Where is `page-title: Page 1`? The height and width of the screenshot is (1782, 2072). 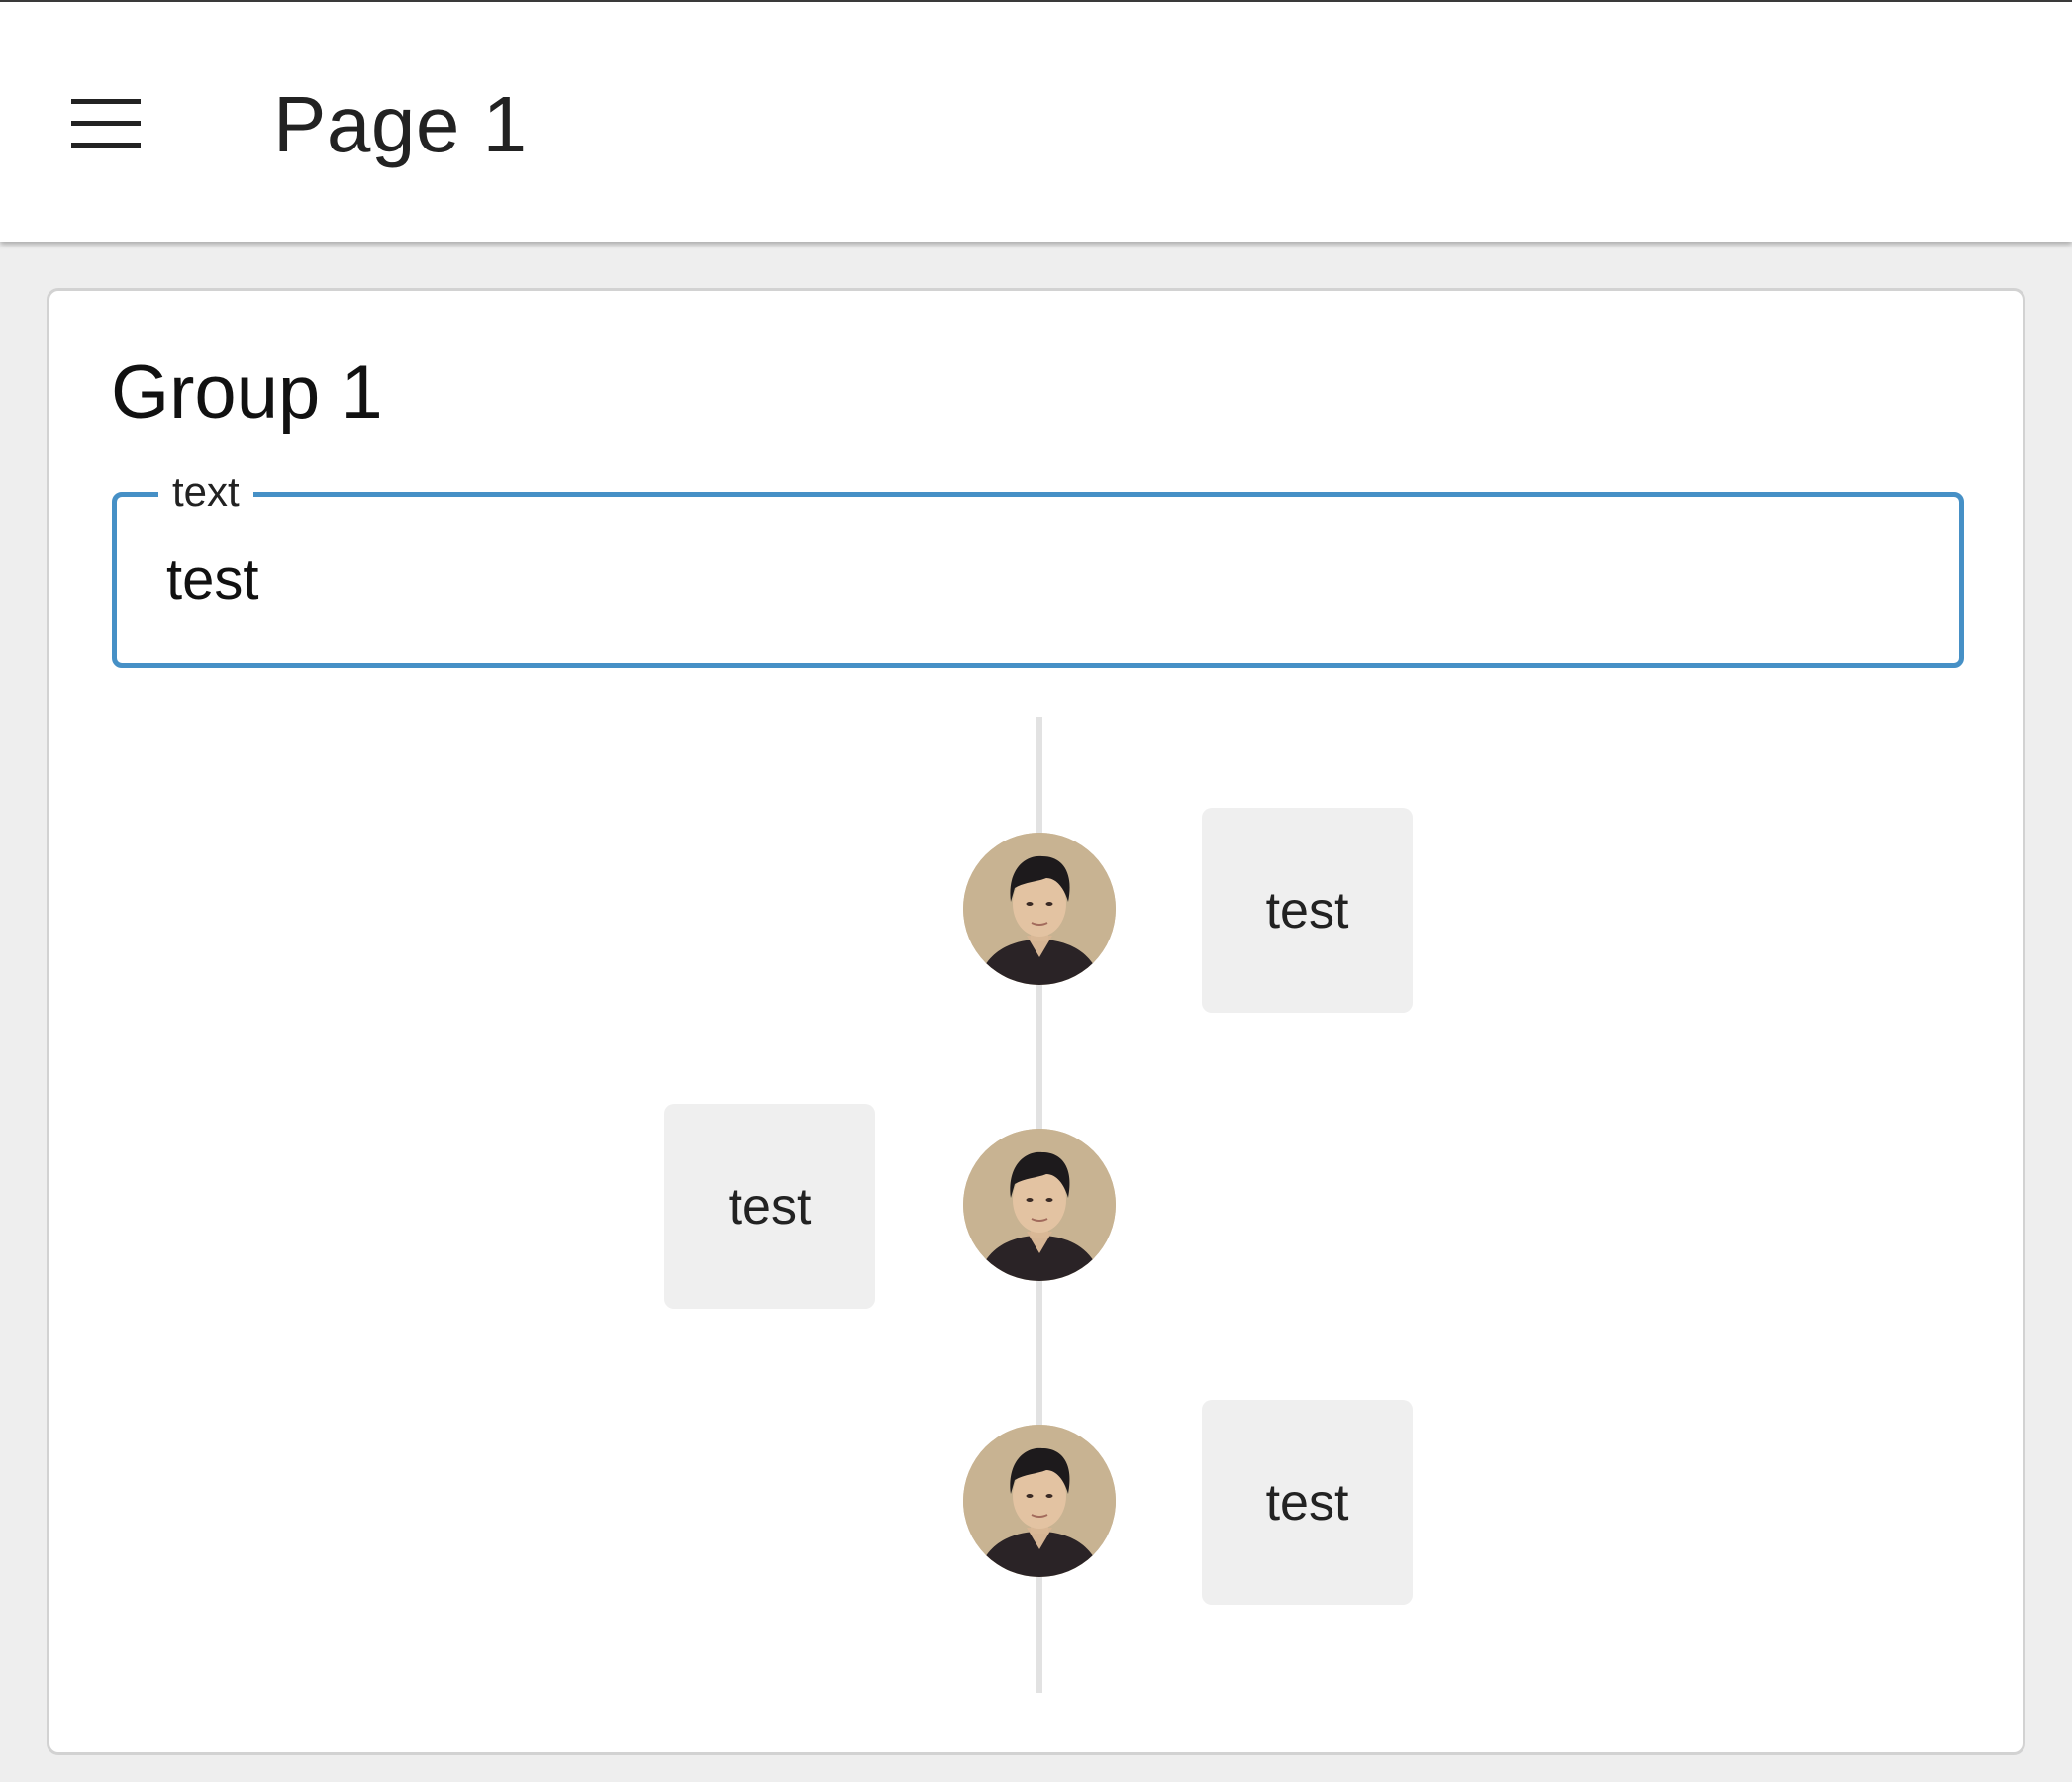 page-title: Page 1 is located at coordinates (400, 124).